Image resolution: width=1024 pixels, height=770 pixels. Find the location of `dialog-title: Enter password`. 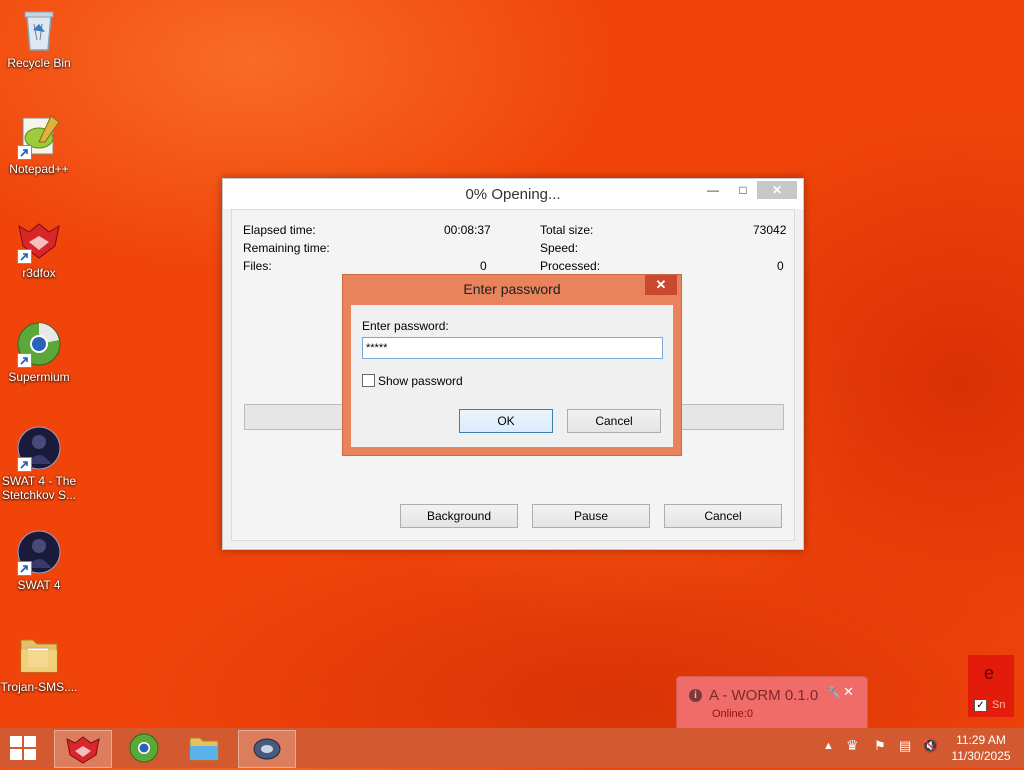

dialog-title: Enter password is located at coordinates (512, 289).